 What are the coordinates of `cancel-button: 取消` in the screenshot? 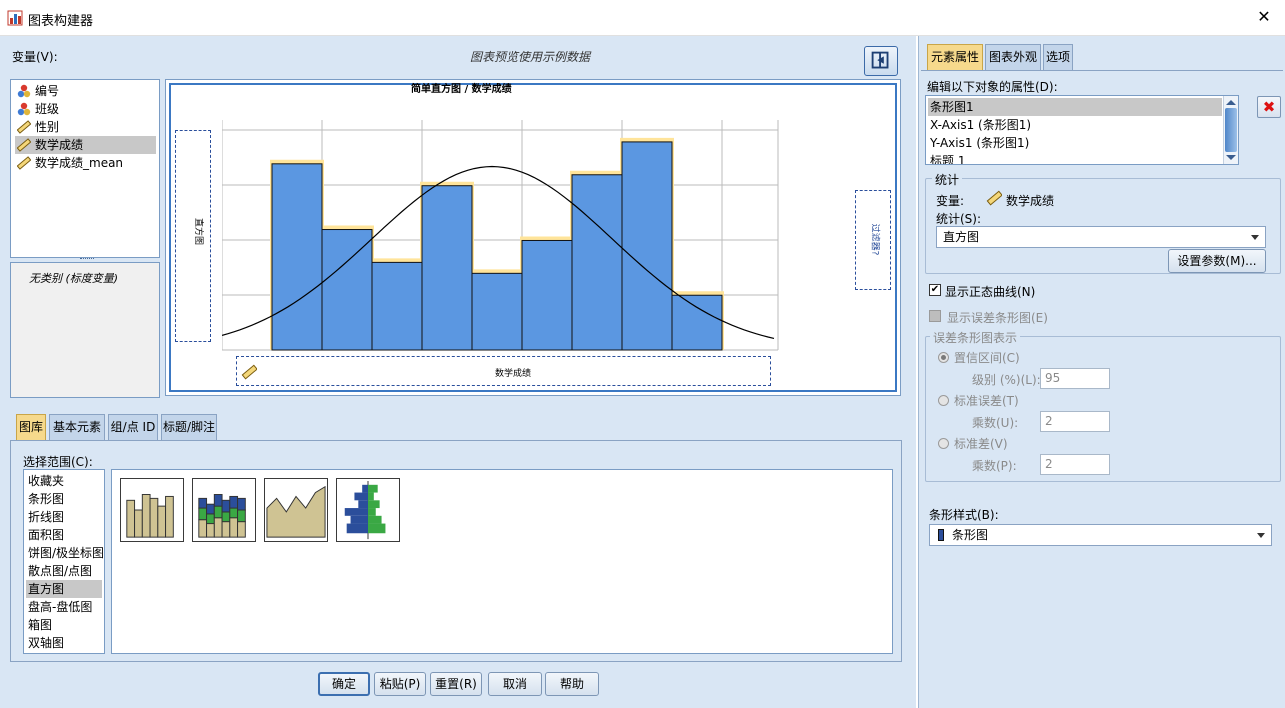 It's located at (515, 684).